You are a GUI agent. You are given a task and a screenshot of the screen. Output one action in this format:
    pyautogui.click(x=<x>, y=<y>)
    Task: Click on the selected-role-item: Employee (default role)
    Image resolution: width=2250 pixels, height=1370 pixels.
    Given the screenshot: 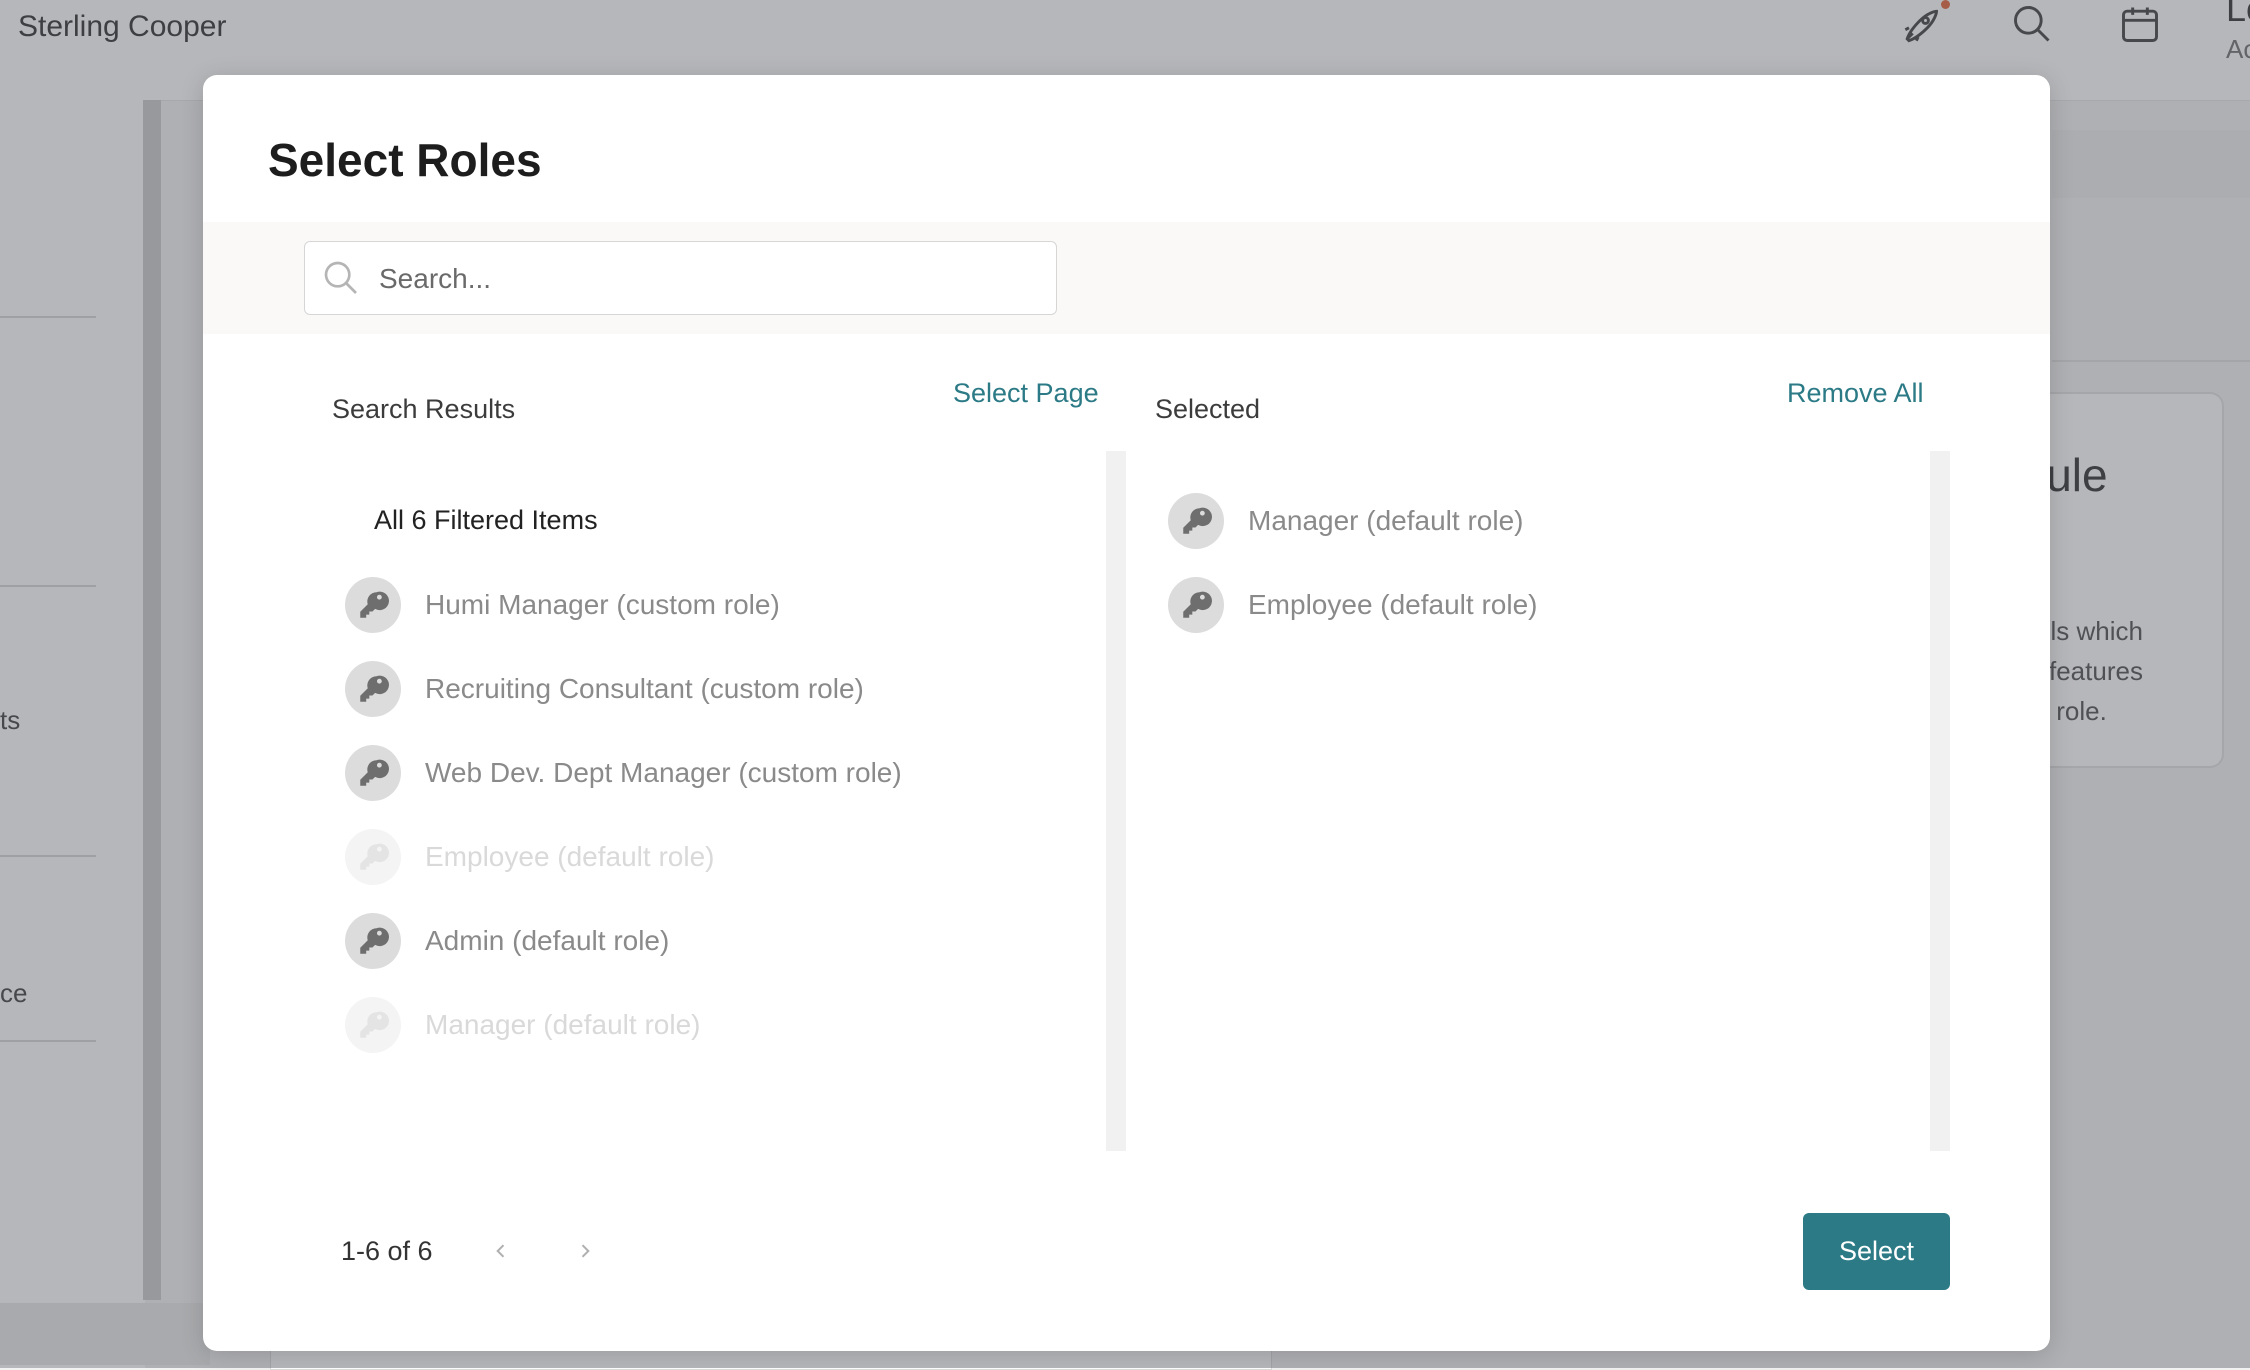 What is the action you would take?
    pyautogui.click(x=1352, y=605)
    